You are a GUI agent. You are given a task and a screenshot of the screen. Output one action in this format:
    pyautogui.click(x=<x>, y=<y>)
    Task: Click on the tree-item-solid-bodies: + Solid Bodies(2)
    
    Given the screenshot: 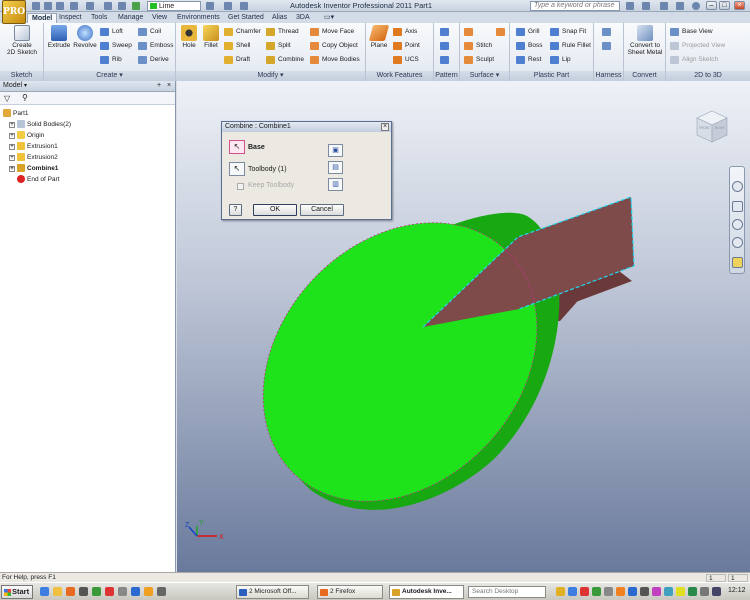 What is the action you would take?
    pyautogui.click(x=40, y=125)
    